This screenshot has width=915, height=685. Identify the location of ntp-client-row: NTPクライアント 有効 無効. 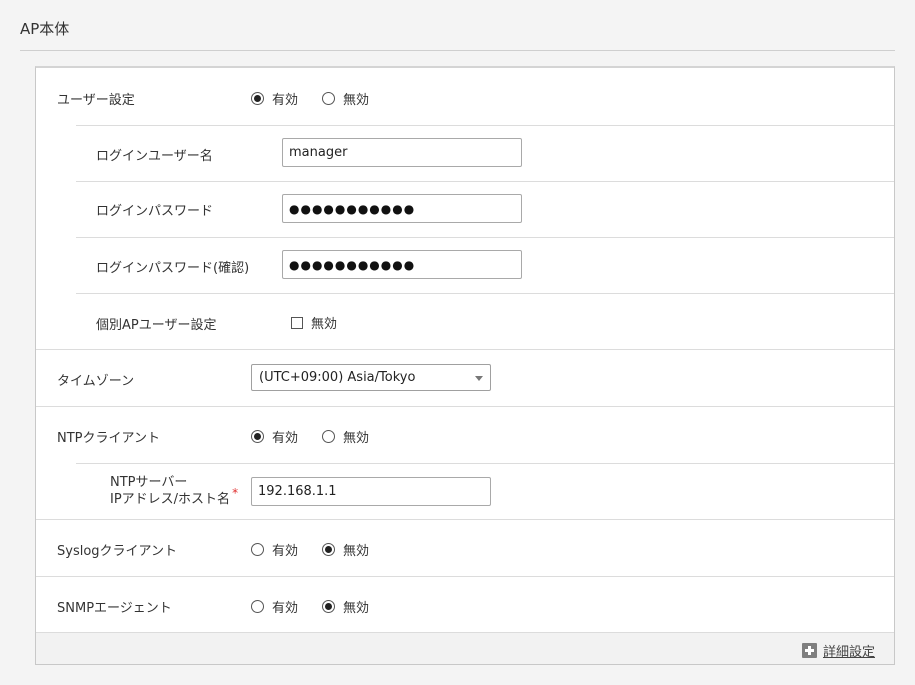
(465, 435).